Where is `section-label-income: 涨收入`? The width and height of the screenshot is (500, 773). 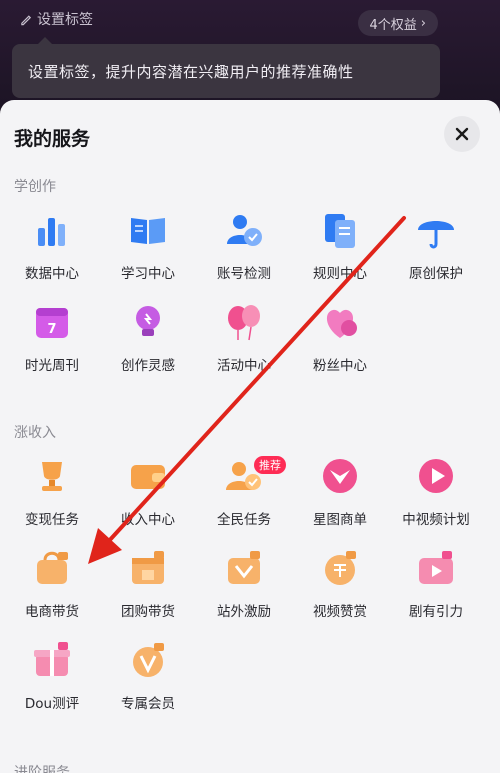 section-label-income: 涨收入 is located at coordinates (35, 433).